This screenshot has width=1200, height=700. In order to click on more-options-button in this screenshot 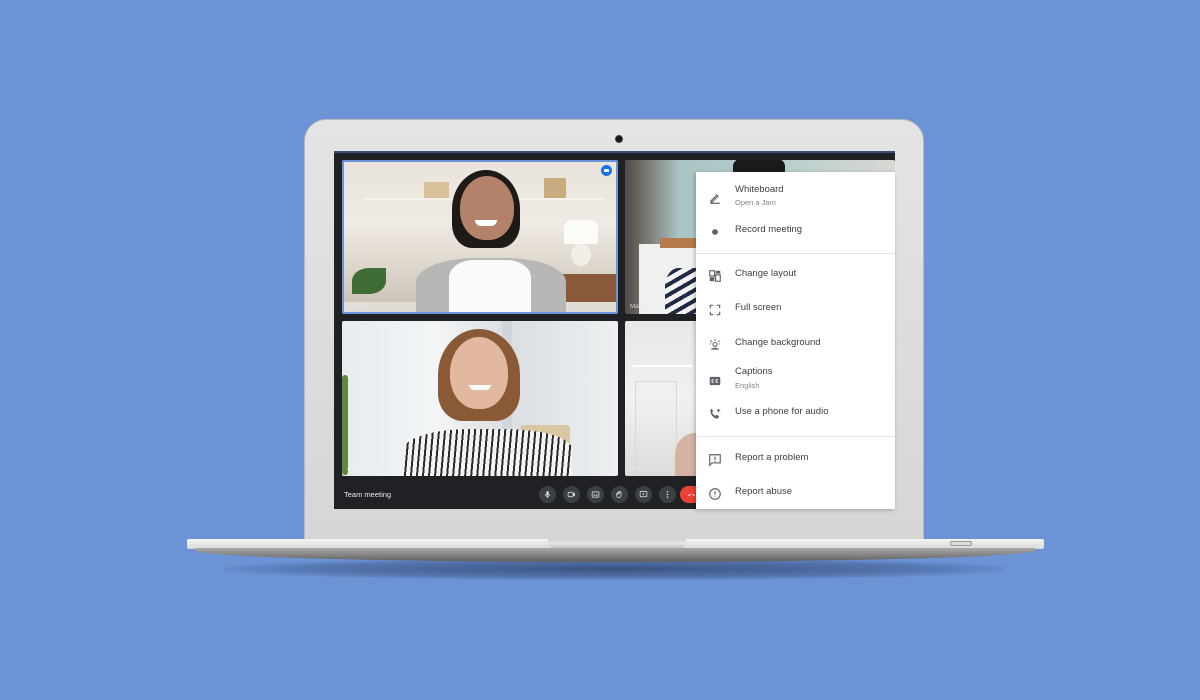, I will do `click(667, 494)`.